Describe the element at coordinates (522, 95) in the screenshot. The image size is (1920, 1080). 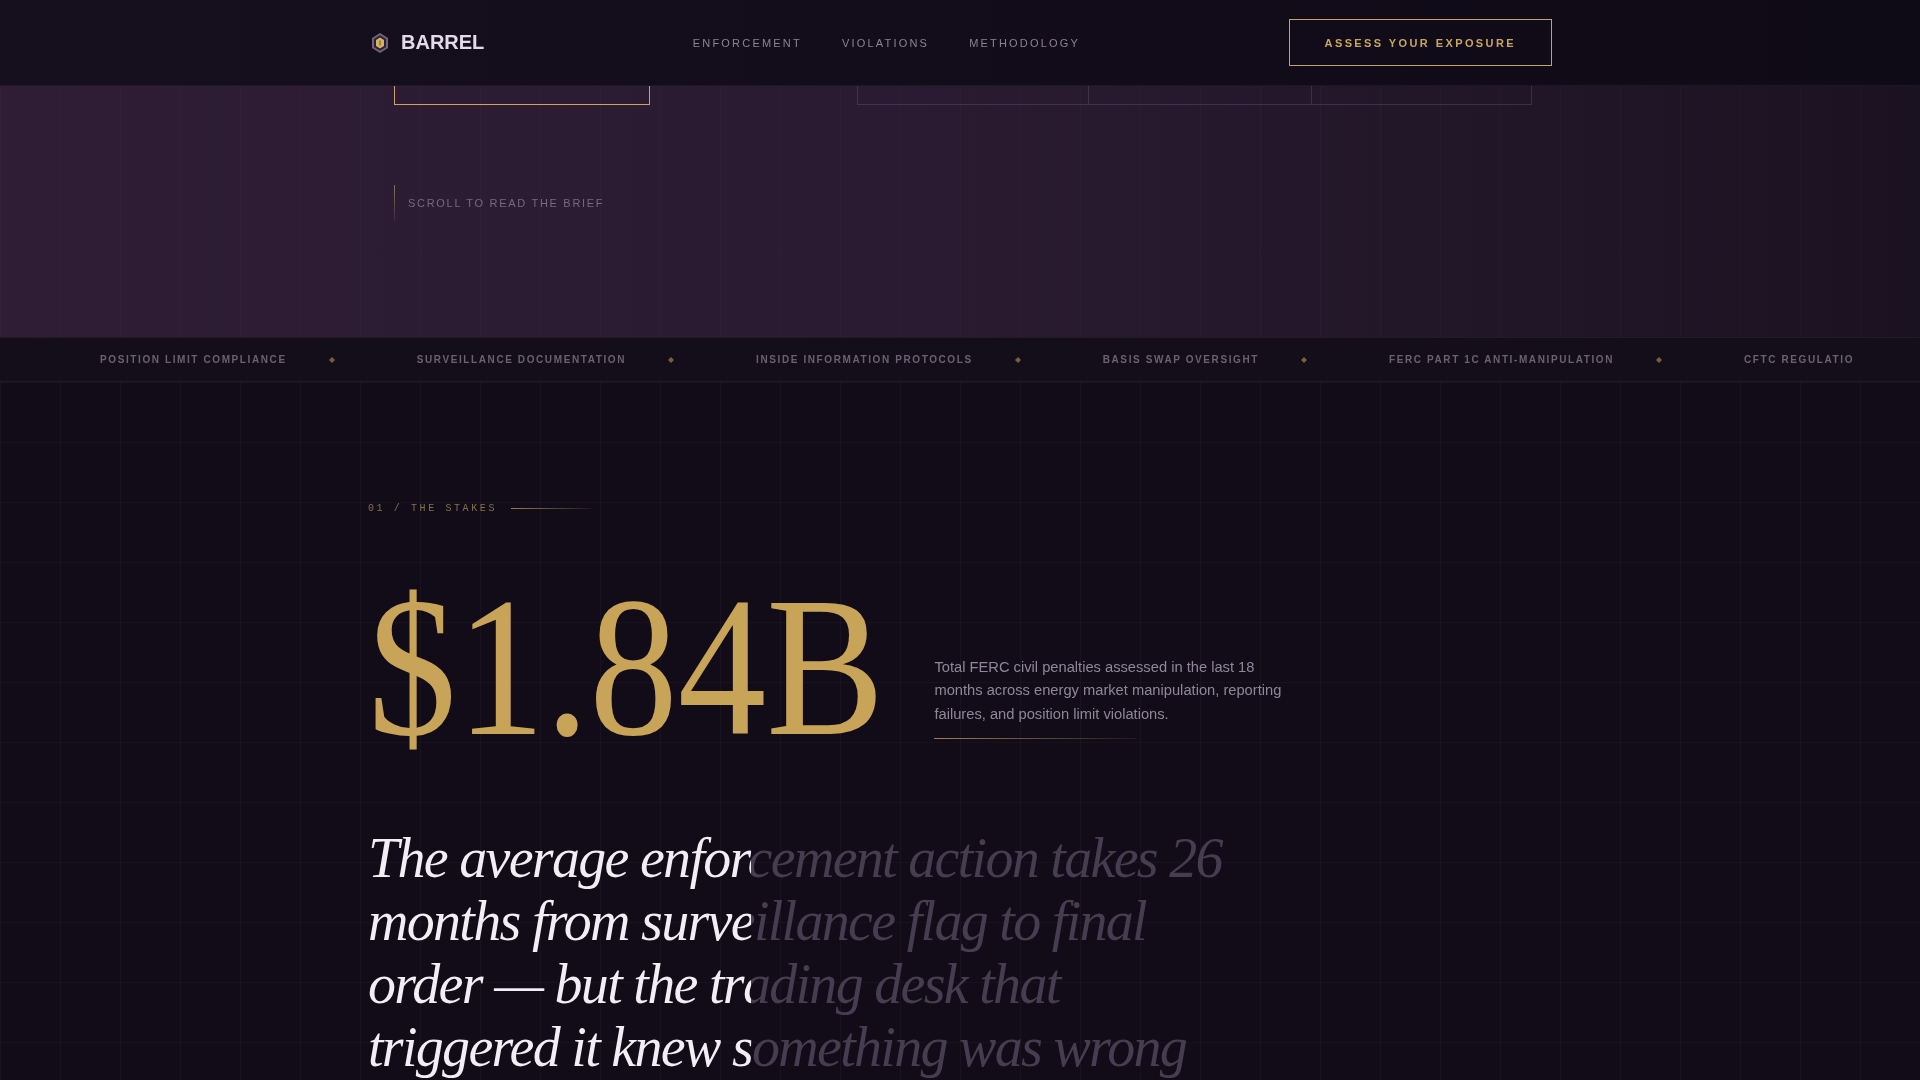
I see `outlined-button` at that location.